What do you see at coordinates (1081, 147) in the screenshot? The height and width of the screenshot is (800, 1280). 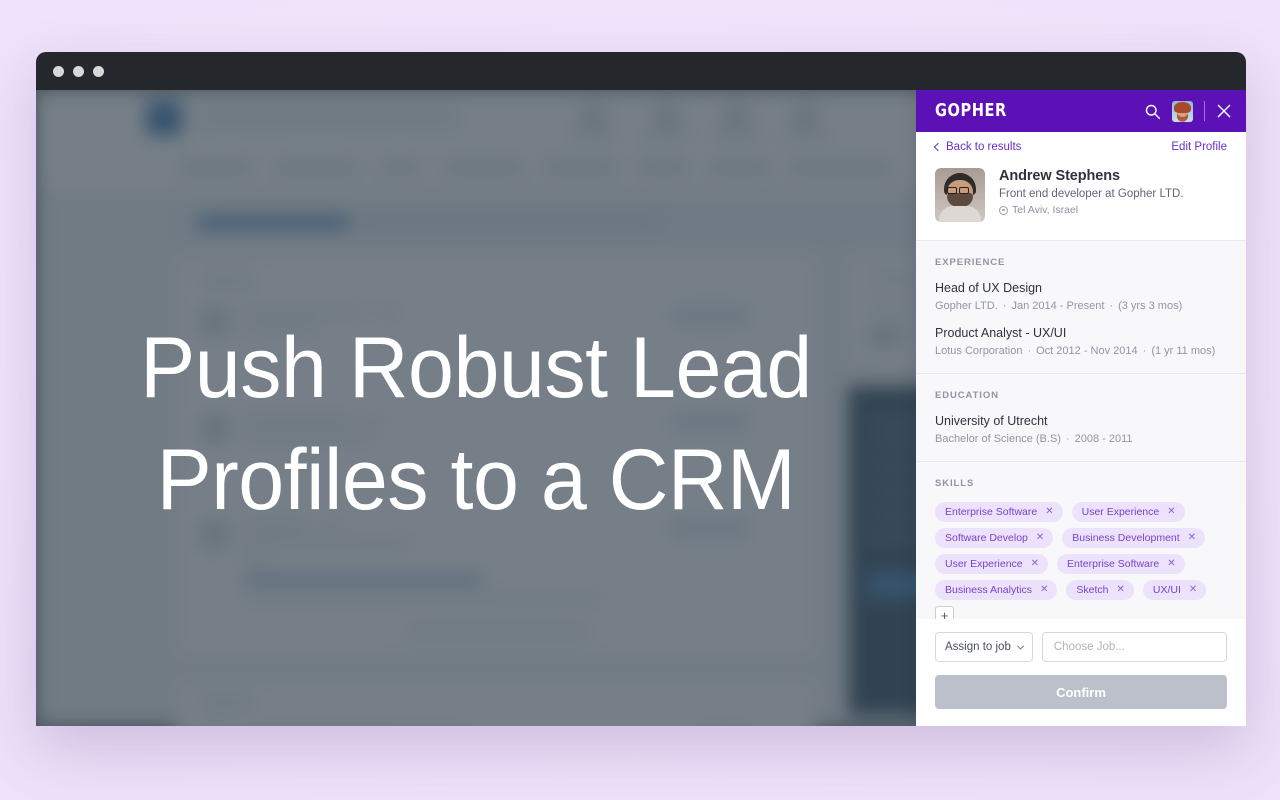 I see `panel-subbar: Back to results Edit Profile` at bounding box center [1081, 147].